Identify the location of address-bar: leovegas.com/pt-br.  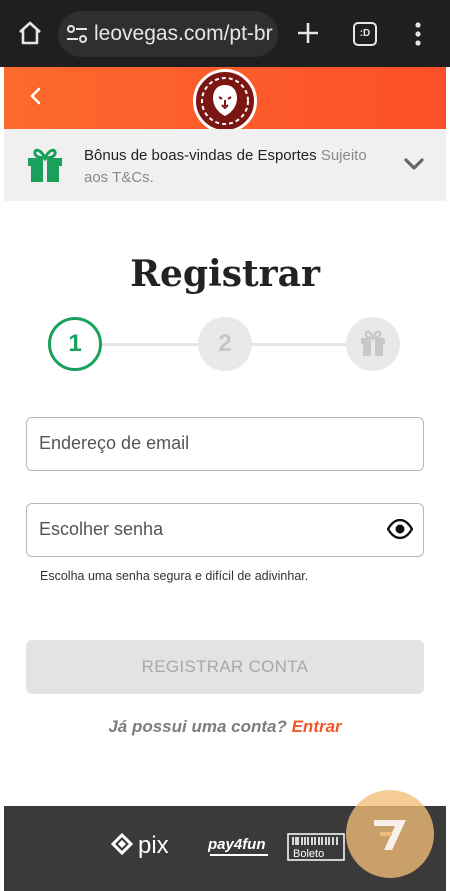
(168, 34).